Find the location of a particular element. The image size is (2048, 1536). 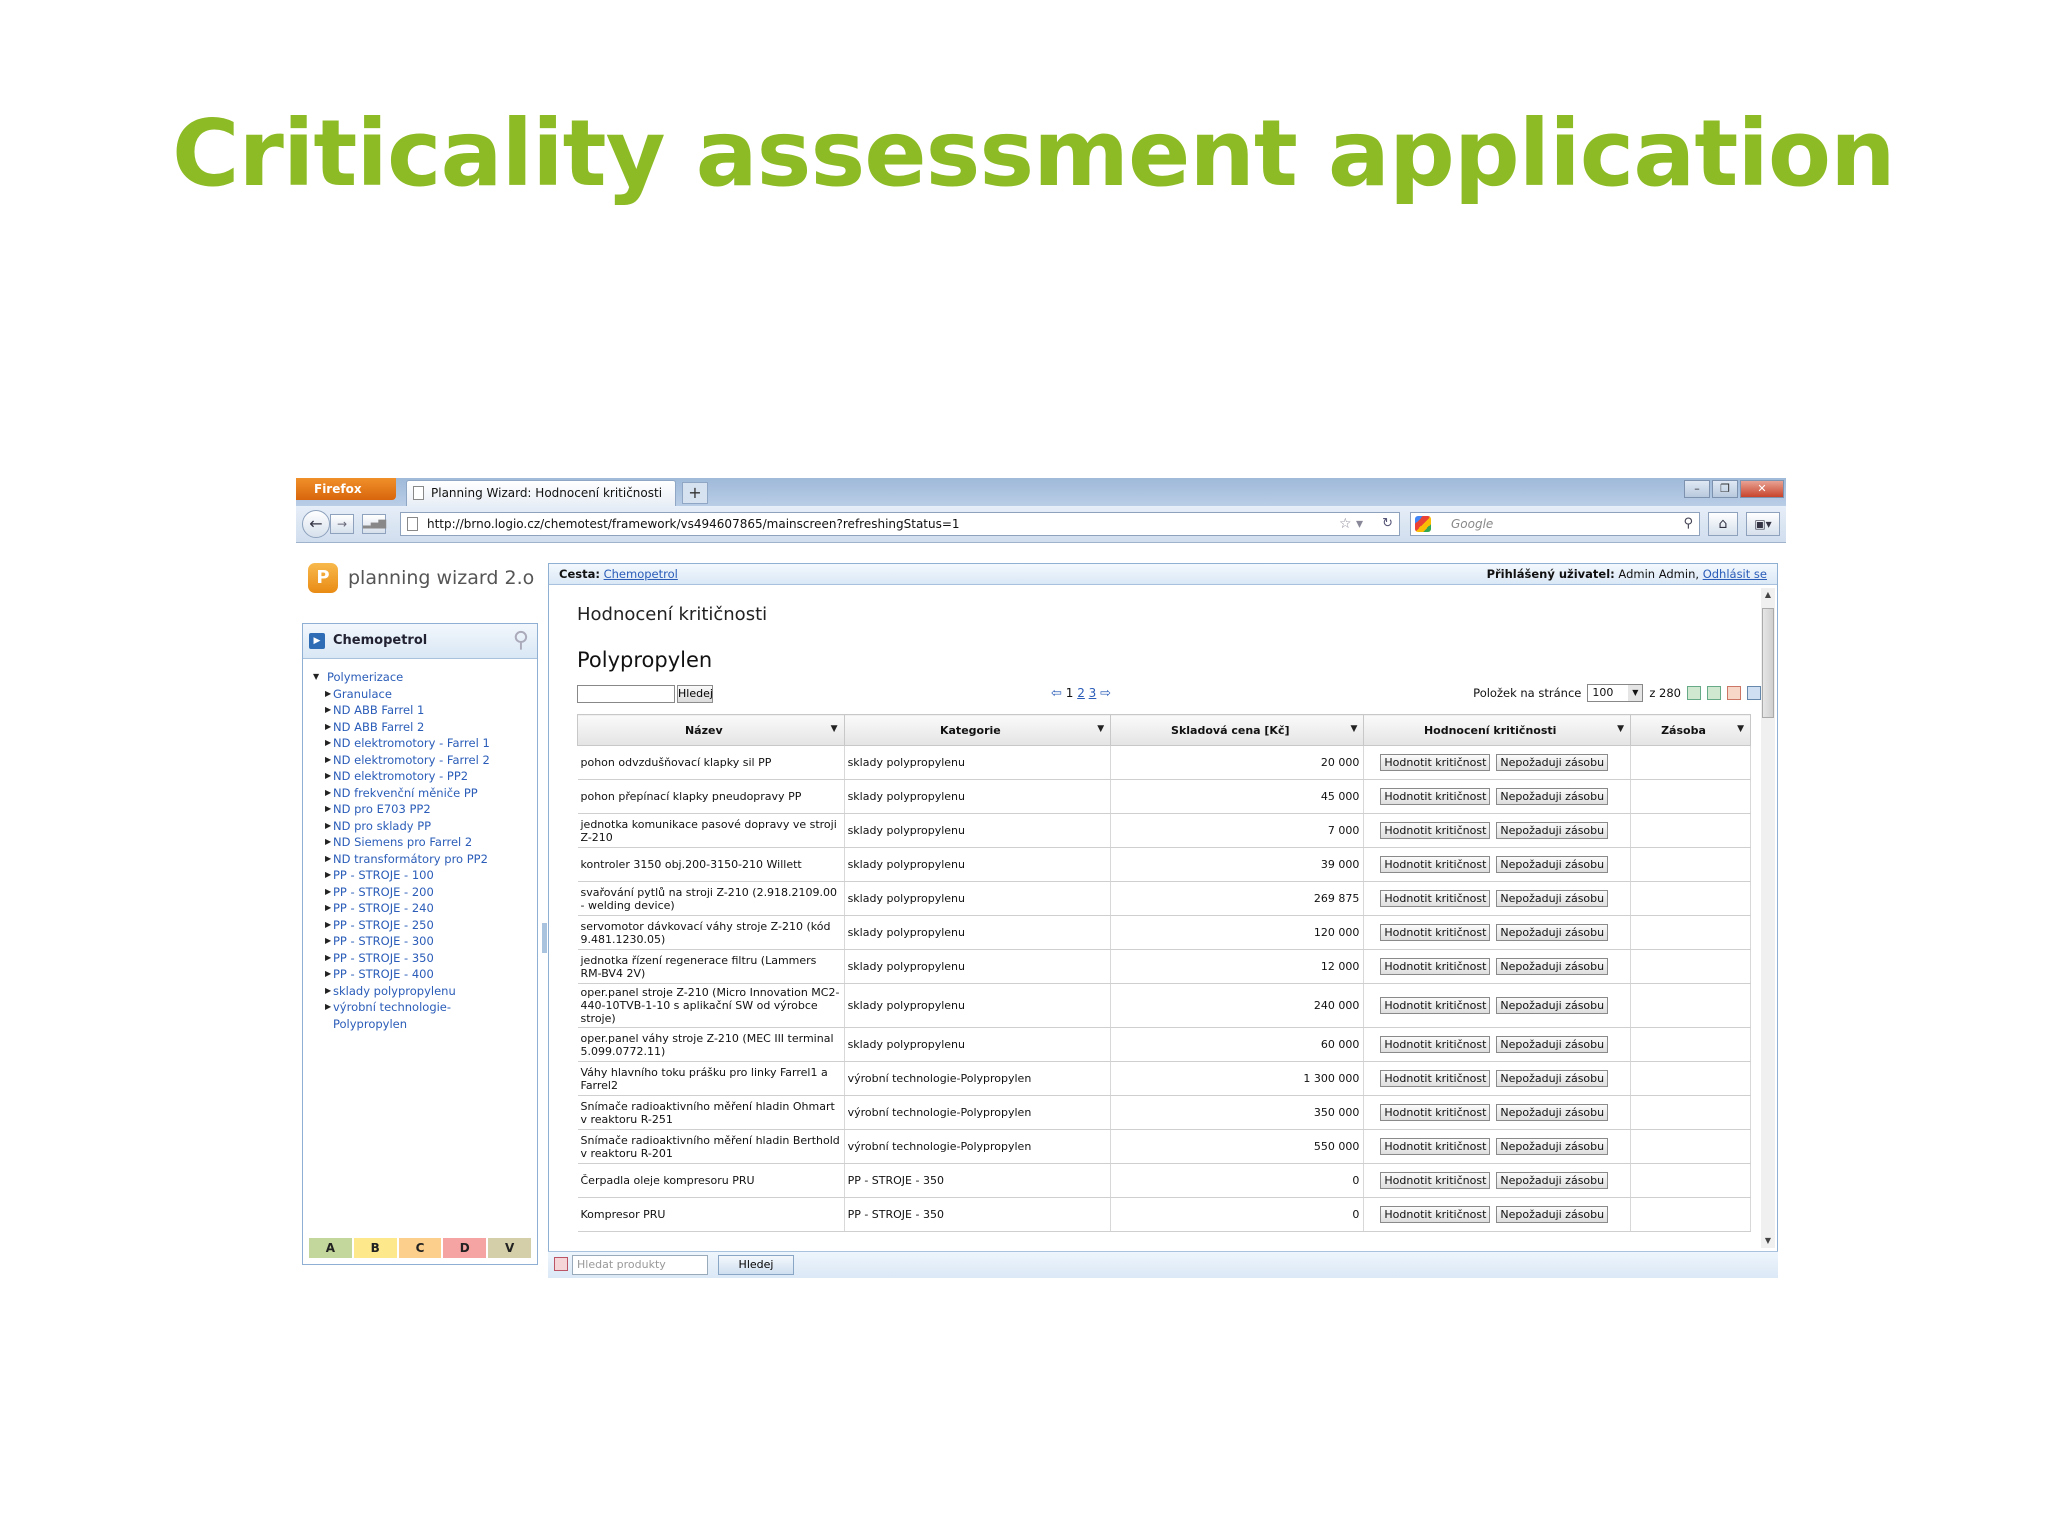

sidebar-tree-item: ▶ PP - STROJE - 240 is located at coordinates (420, 908).